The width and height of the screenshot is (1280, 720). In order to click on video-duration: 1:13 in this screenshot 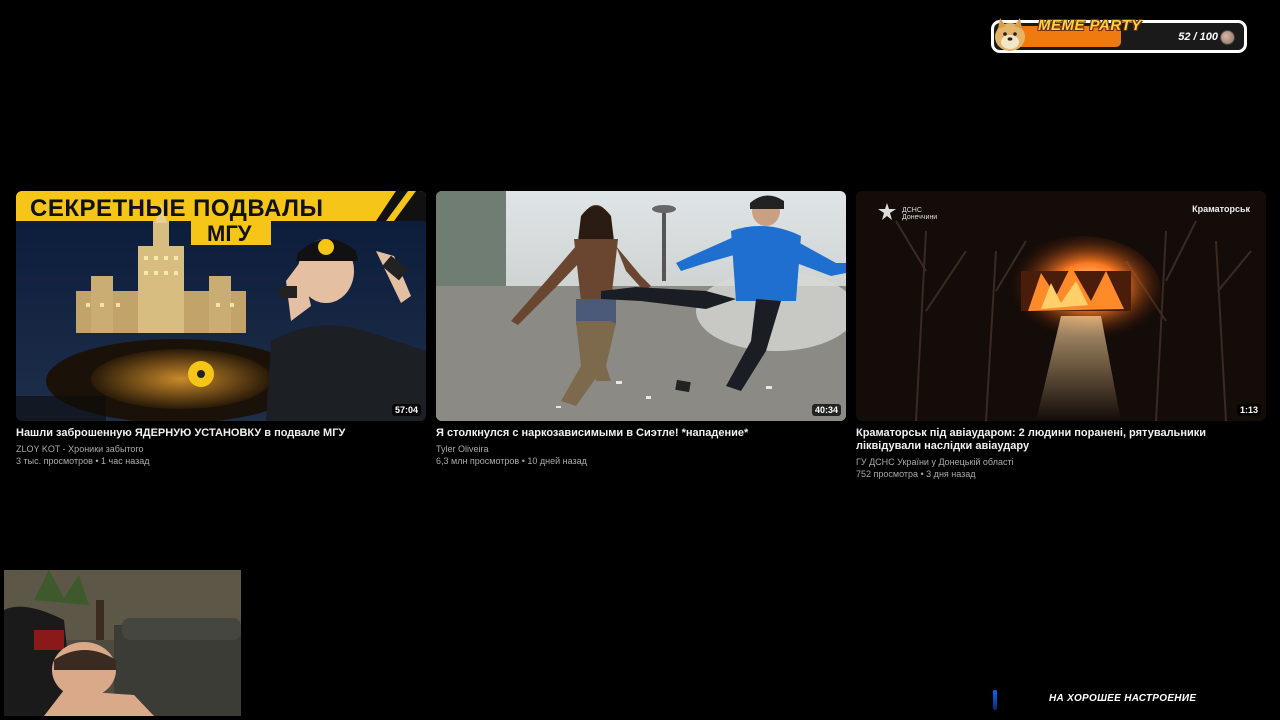, I will do `click(1248, 410)`.